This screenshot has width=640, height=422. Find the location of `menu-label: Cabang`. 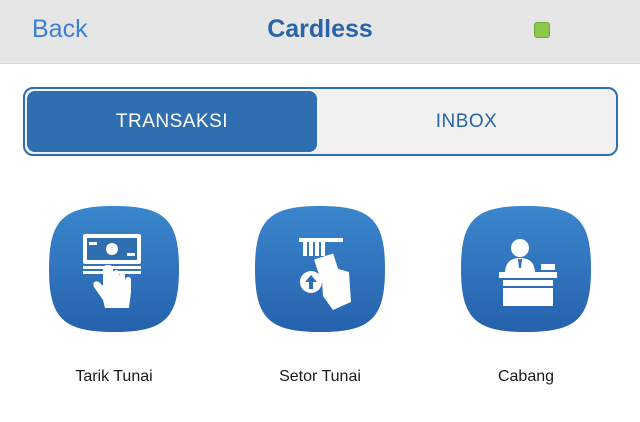

menu-label: Cabang is located at coordinates (526, 376).